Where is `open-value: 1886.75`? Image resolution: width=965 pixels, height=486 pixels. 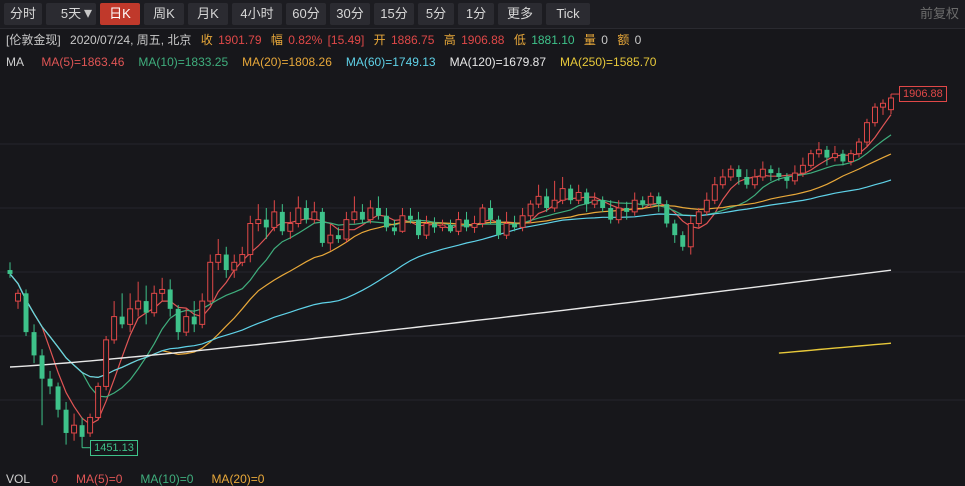 open-value: 1886.75 is located at coordinates (413, 40).